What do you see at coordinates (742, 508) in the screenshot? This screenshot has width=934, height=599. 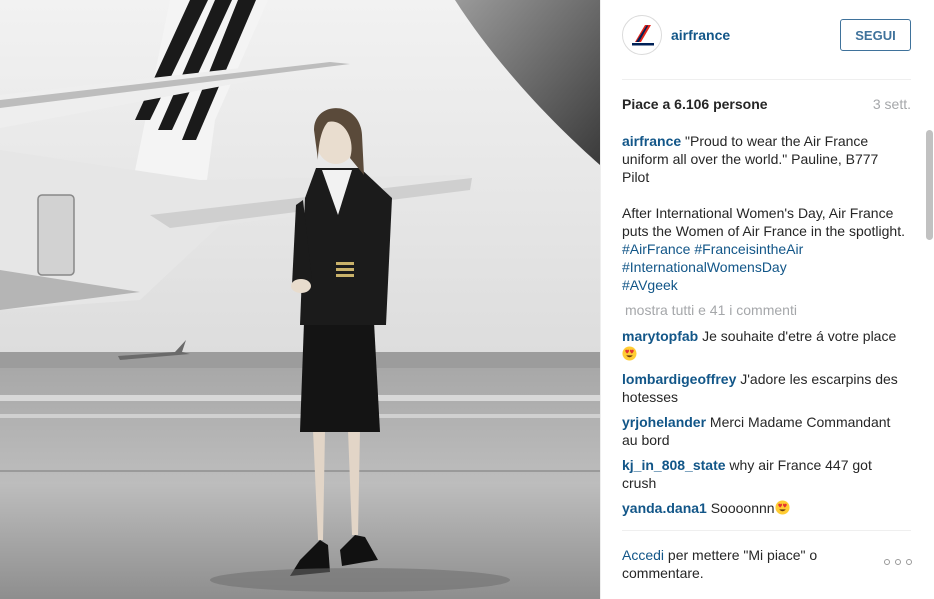 I see `comment-text: Soooonnn` at bounding box center [742, 508].